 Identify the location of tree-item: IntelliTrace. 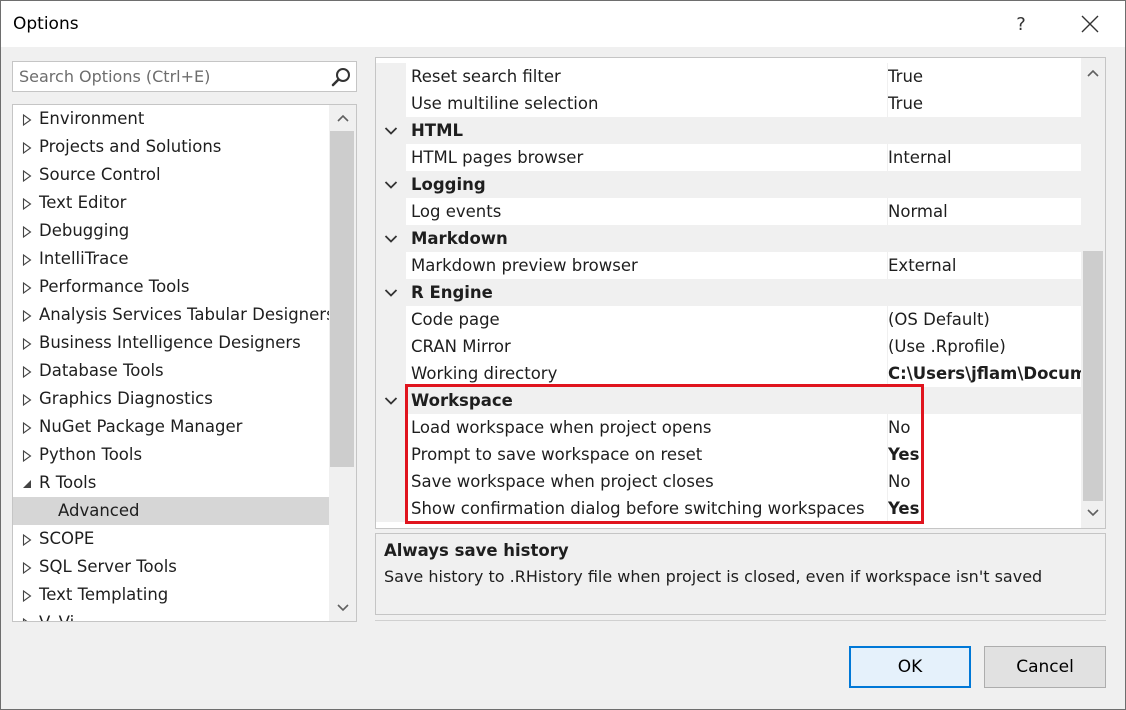
(171, 259).